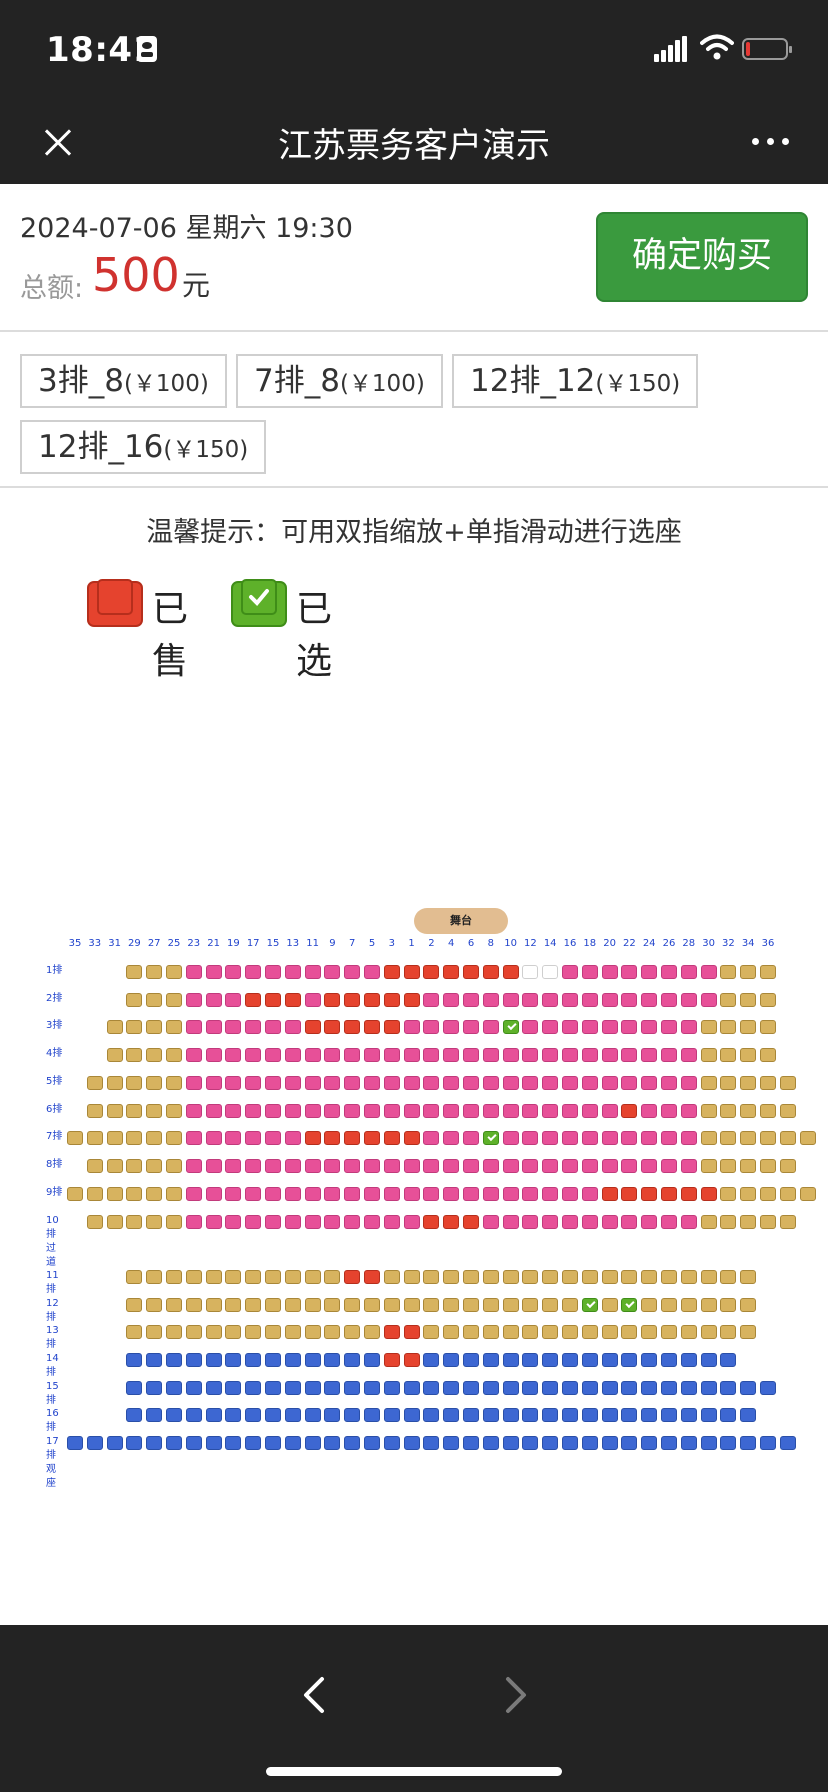  Describe the element at coordinates (702, 257) in the screenshot. I see `confirm-purchase-button: 确定购买` at that location.